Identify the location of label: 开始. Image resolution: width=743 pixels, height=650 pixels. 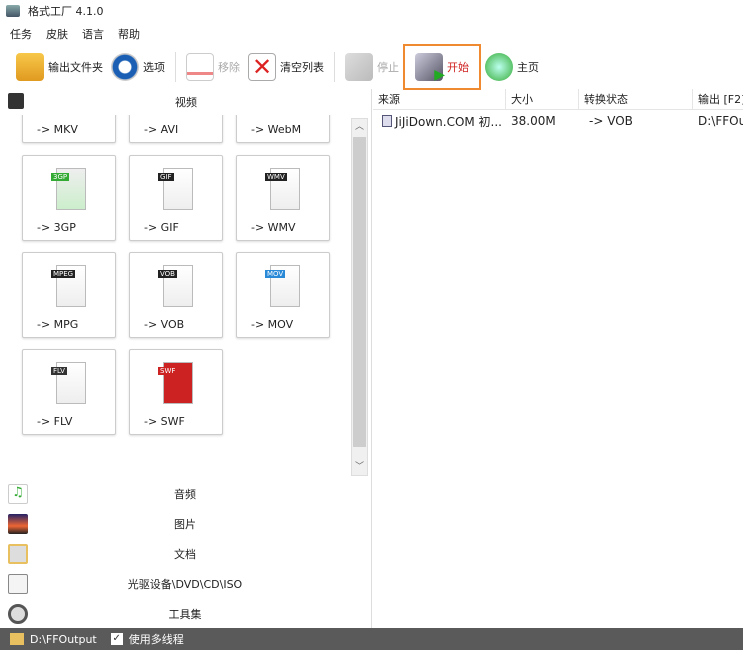
(458, 67).